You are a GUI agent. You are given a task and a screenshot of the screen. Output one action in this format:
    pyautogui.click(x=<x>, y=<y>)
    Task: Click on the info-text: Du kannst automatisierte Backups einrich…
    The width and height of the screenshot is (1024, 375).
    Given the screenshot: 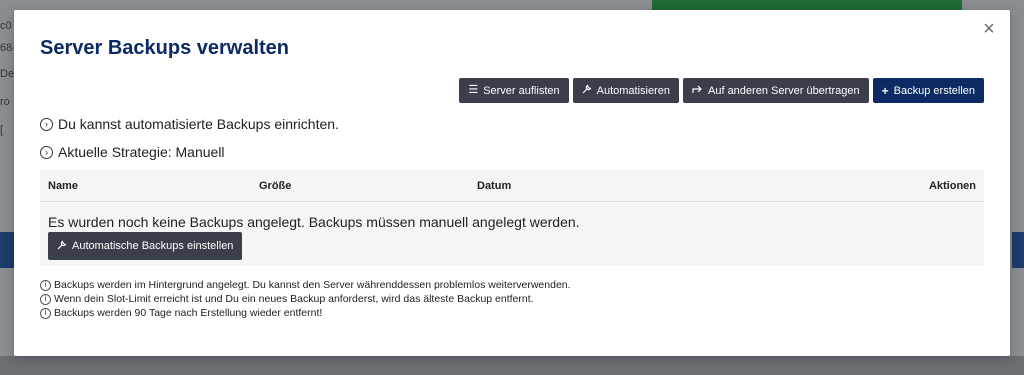 What is the action you would take?
    pyautogui.click(x=198, y=124)
    